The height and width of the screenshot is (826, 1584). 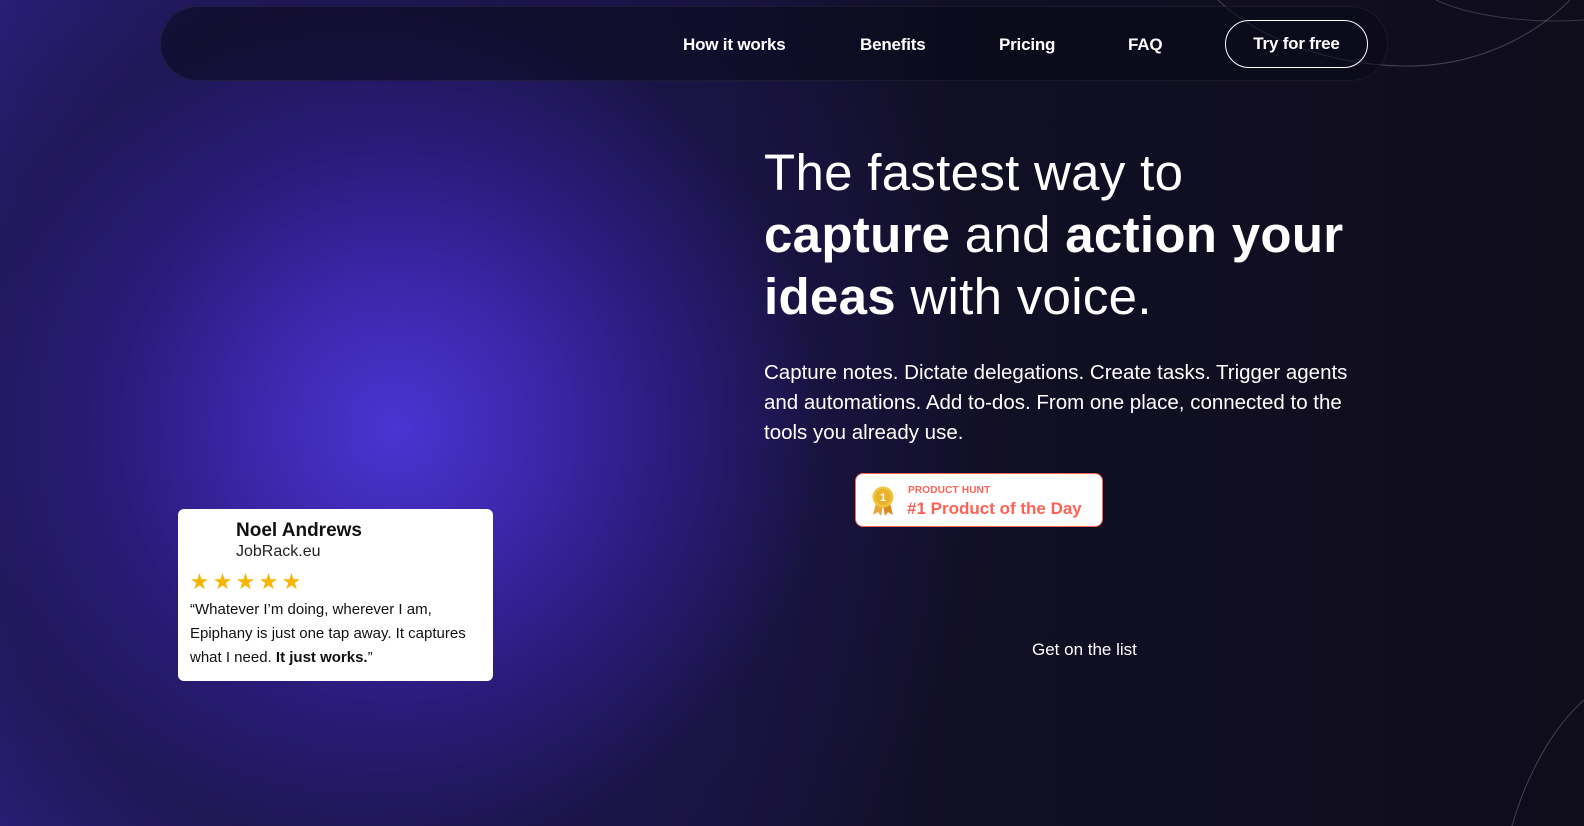 I want to click on product-hunt-badge: 1 PRODUCT HUNT #1 Product of the Day, so click(x=979, y=500).